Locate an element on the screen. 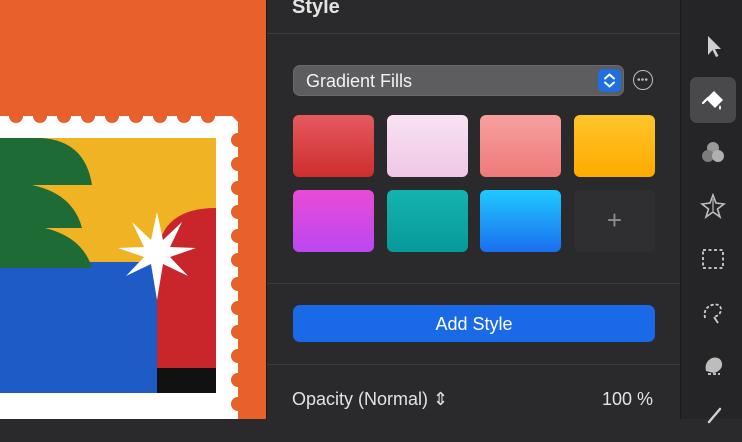 This screenshot has height=442, width=742. lasso-icon is located at coordinates (712, 313).